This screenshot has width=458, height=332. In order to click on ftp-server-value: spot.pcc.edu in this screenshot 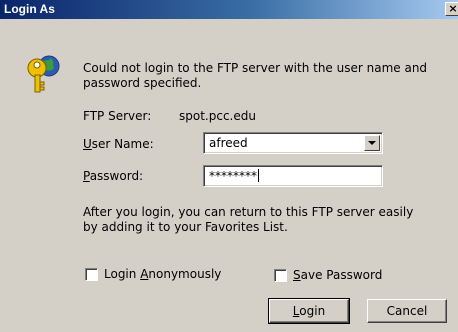, I will do `click(217, 116)`.